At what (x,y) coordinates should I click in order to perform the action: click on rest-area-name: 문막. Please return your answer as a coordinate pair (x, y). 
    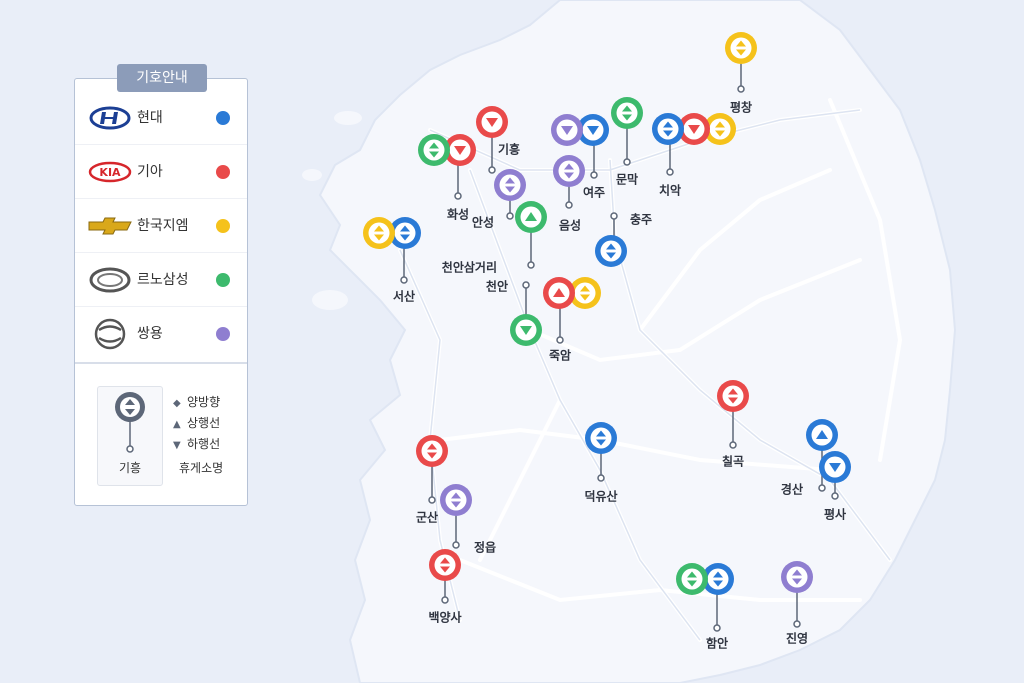
    Looking at the image, I should click on (627, 180).